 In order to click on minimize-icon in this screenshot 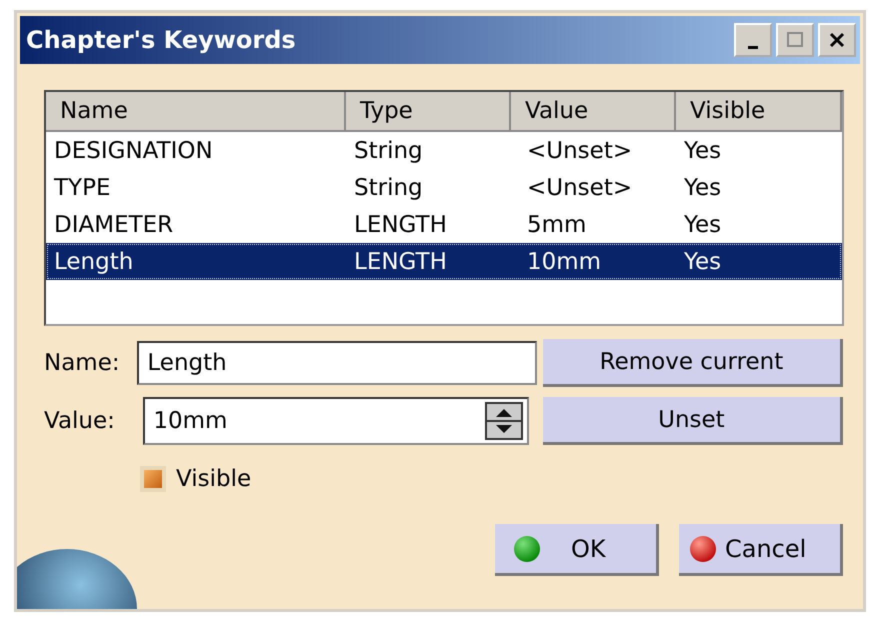, I will do `click(753, 47)`.